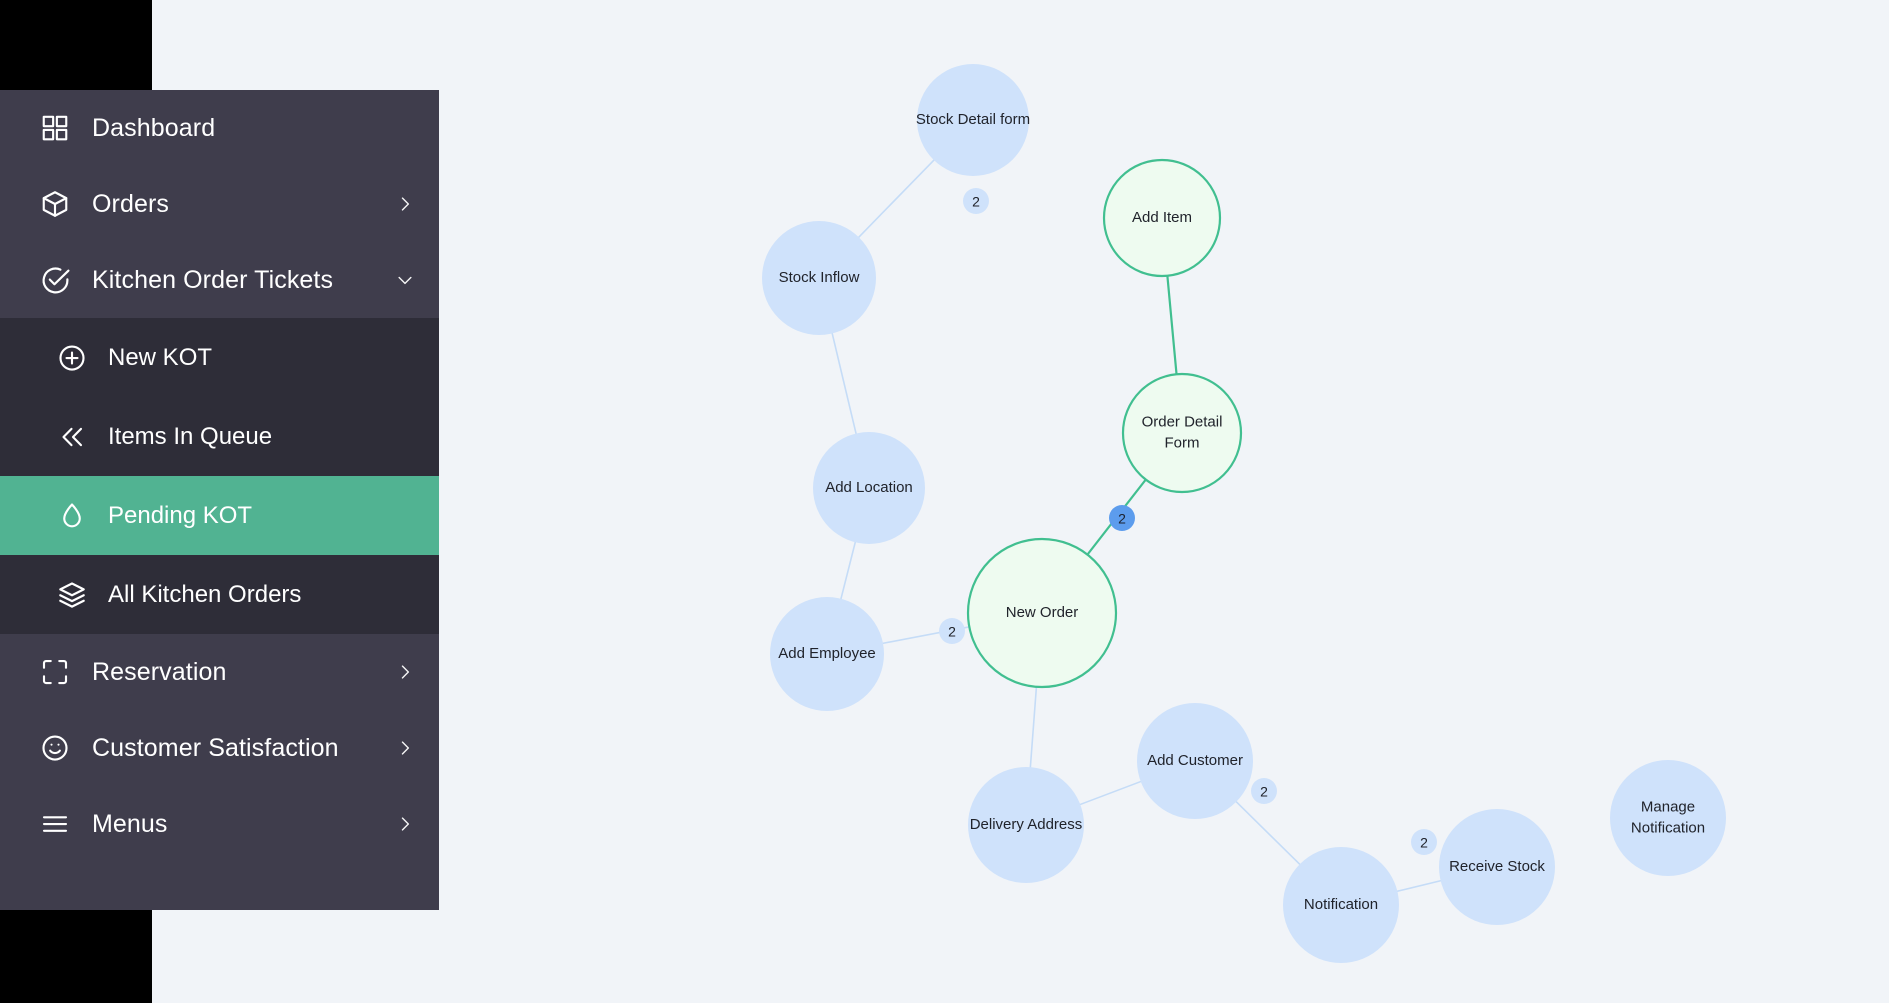 This screenshot has width=1889, height=1003. What do you see at coordinates (190, 436) in the screenshot?
I see `sidebar-subitem-label: Items In Queue` at bounding box center [190, 436].